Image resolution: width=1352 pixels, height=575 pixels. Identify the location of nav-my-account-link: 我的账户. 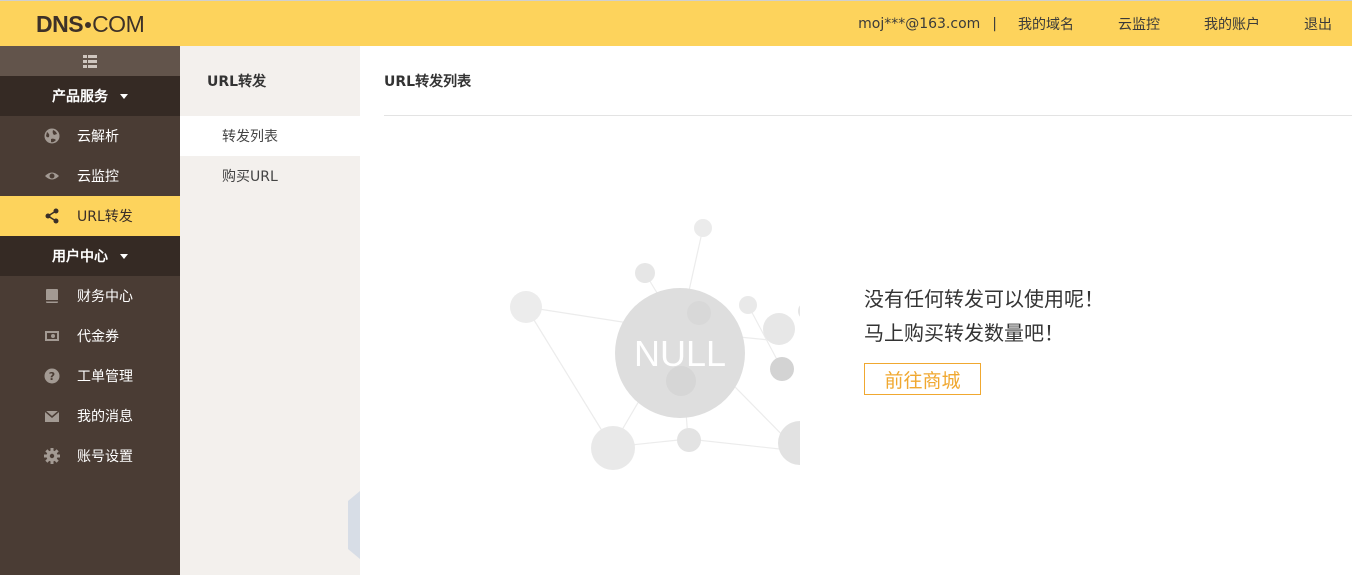
(1232, 24).